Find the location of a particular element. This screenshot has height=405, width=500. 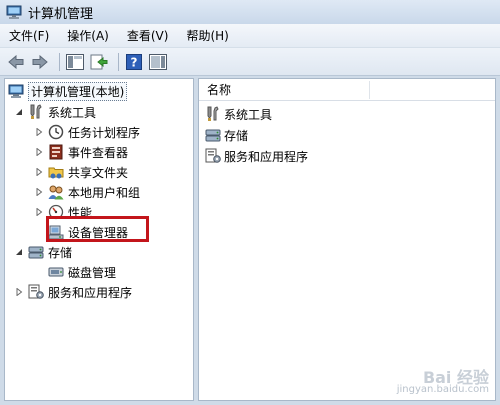

tree-label-event-viewer: 事件查看器 is located at coordinates (98, 152).